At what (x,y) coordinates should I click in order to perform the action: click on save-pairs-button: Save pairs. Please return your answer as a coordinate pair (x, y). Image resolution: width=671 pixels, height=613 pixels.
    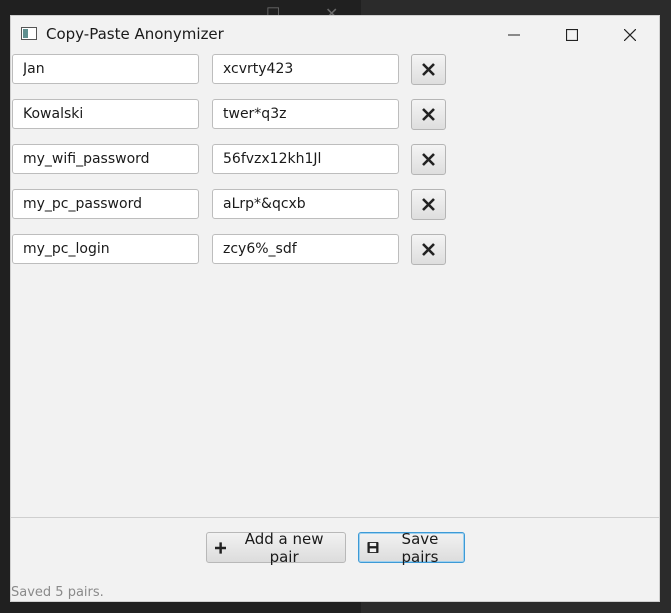
    Looking at the image, I should click on (411, 547).